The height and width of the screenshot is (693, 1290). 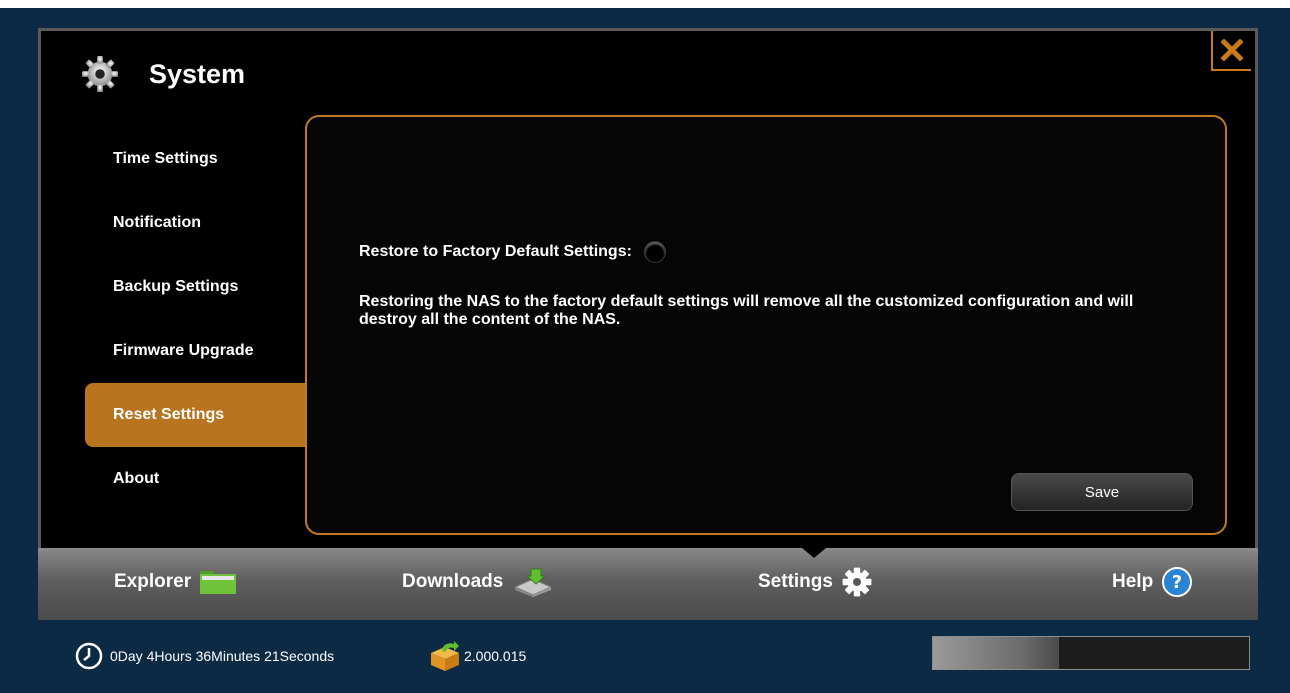 I want to click on restore-default-label: Restore to Factory Default Settings:, so click(x=495, y=251).